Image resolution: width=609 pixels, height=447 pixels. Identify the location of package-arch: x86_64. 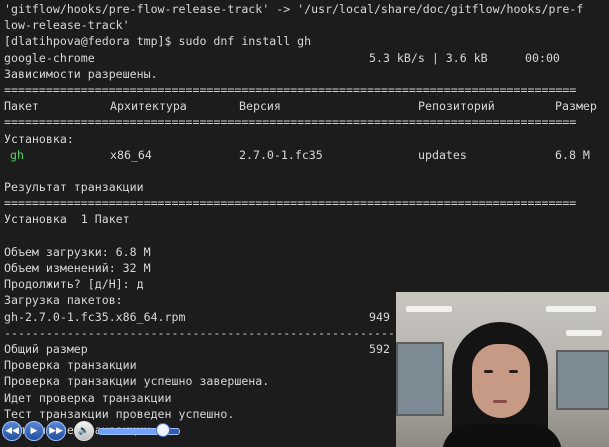
(131, 154).